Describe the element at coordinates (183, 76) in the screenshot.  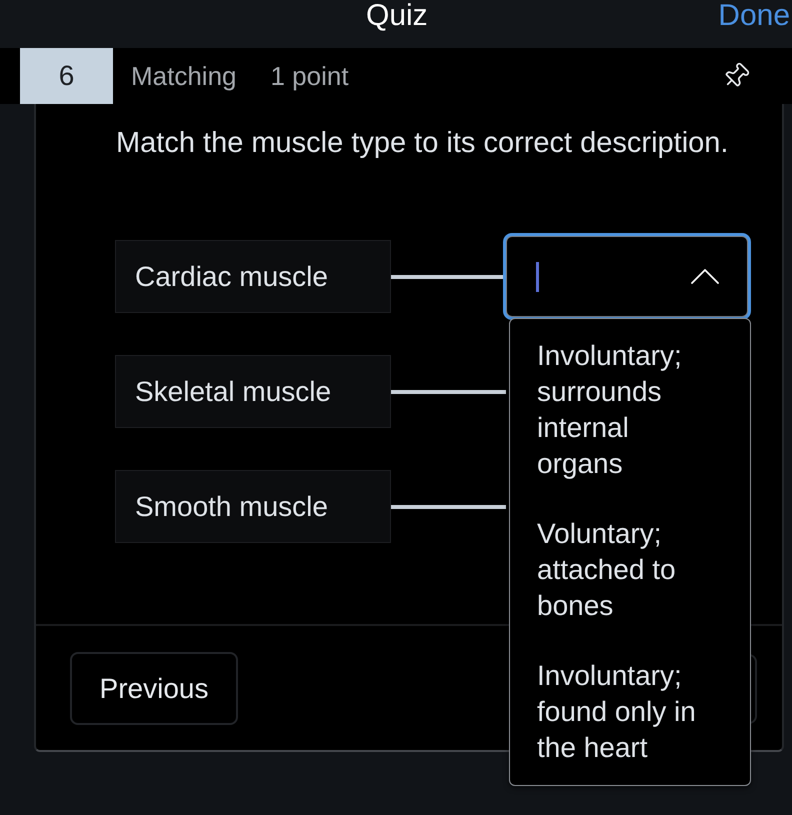
I see `question-type: Matching` at that location.